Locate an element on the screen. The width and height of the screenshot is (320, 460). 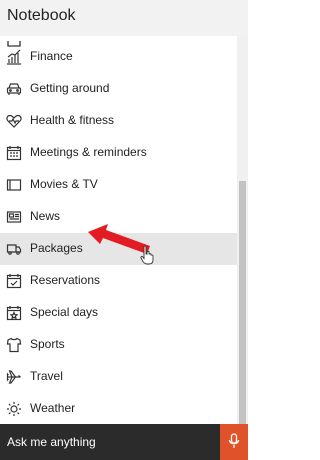
page-title: Notebook is located at coordinates (41, 15).